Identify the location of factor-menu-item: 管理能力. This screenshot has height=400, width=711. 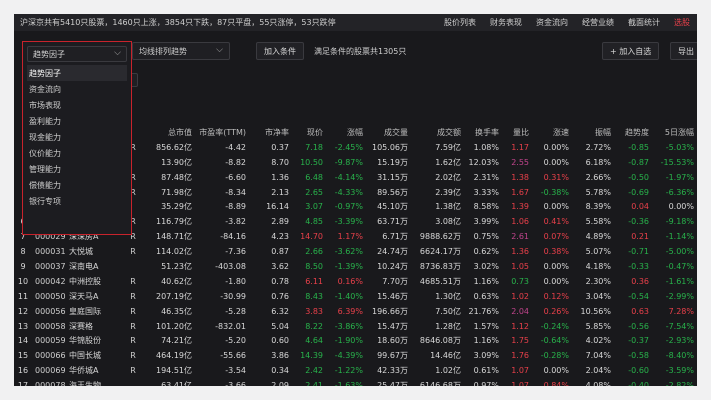
(77, 169).